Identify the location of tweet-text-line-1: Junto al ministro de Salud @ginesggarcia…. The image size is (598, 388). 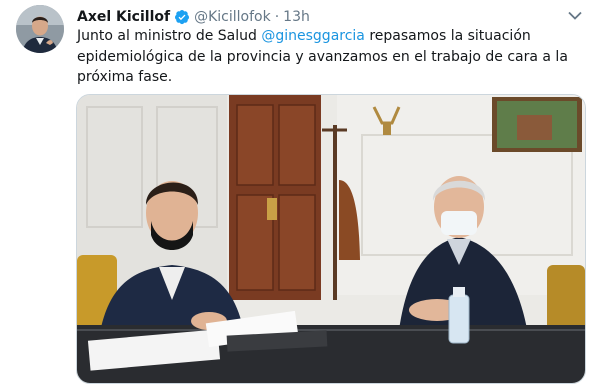
(329, 36).